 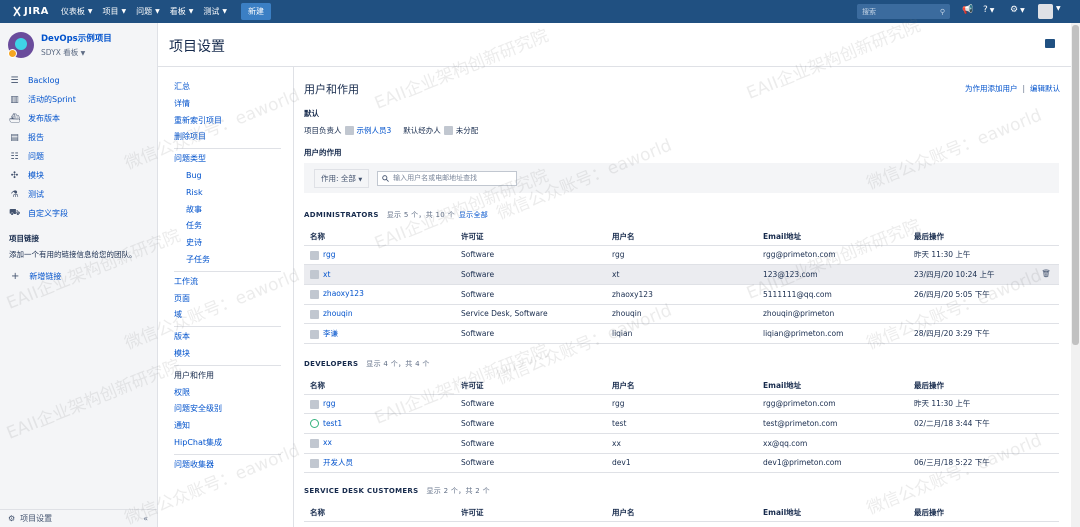 I want to click on sidebar-item-active-sprint: ▥ 活动的Sprint, so click(x=78, y=99).